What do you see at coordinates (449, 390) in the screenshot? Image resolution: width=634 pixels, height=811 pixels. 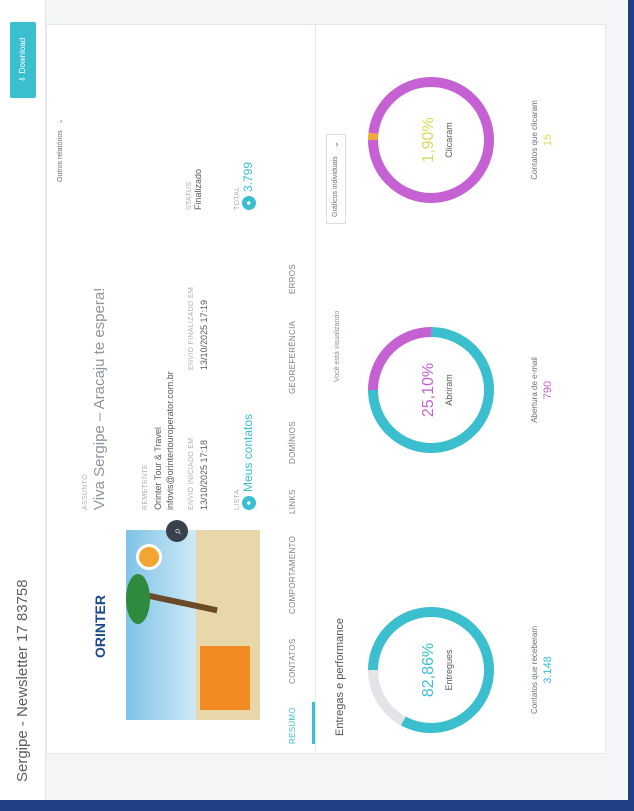 I see `donut-label-abriram: Abriram` at bounding box center [449, 390].